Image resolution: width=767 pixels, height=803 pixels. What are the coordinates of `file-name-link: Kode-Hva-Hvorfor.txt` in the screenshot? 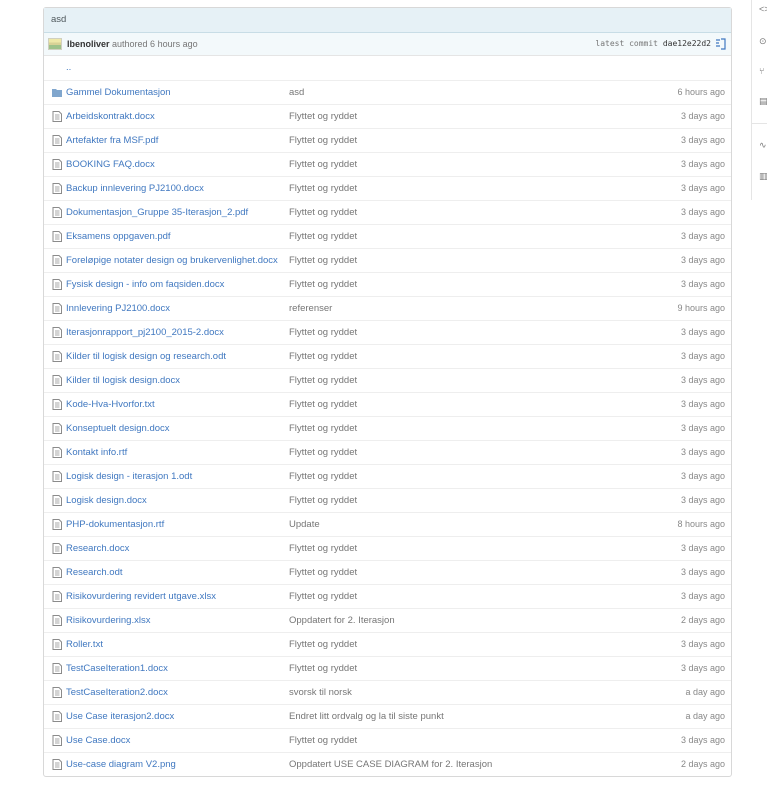 It's located at (110, 404).